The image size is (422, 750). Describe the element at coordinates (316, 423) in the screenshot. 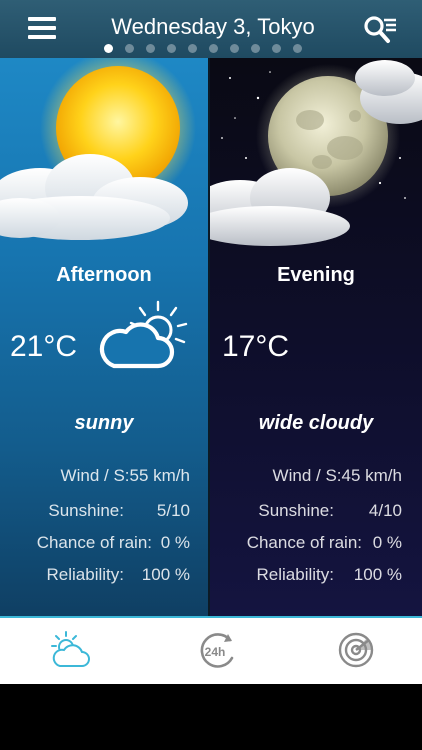

I see `condition-description: wide cloudy` at that location.